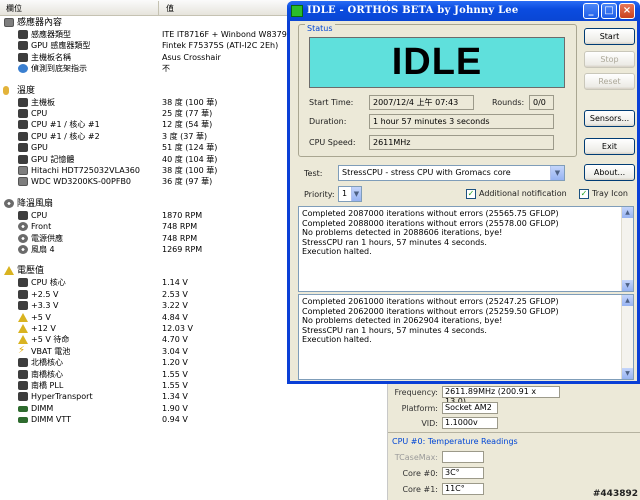  Describe the element at coordinates (193, 420) in the screenshot. I see `sensor-row: DIMM VTT 0.94 V` at that location.